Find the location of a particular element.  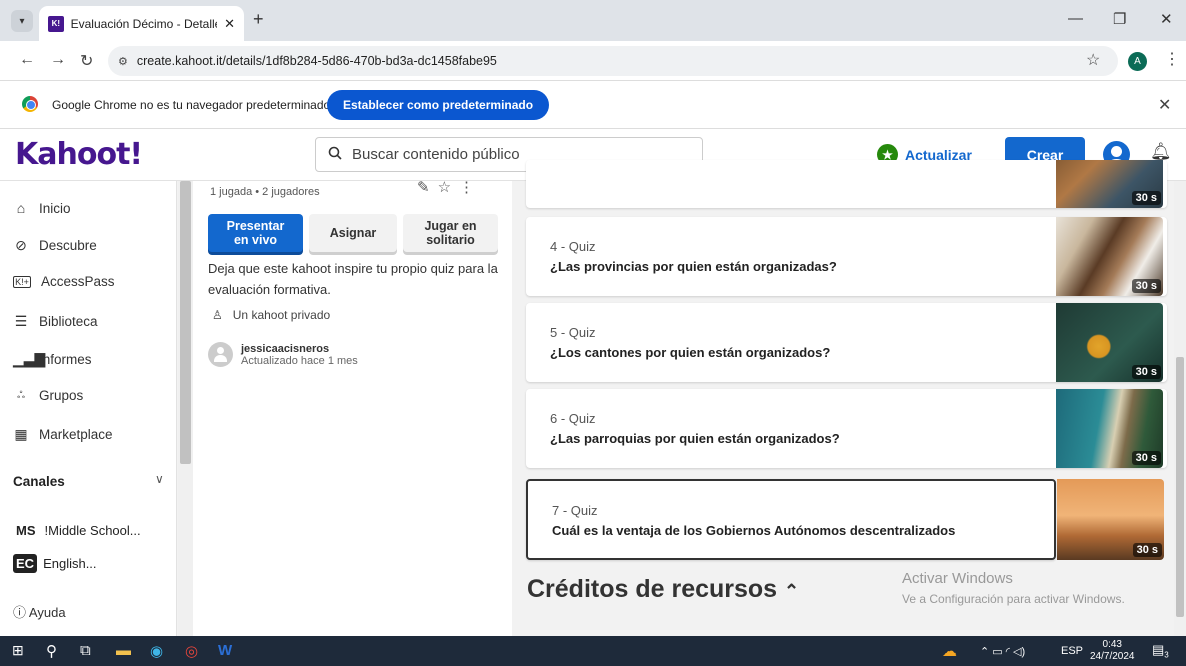

chevron-up-icon: ⌃ is located at coordinates (791, 591).